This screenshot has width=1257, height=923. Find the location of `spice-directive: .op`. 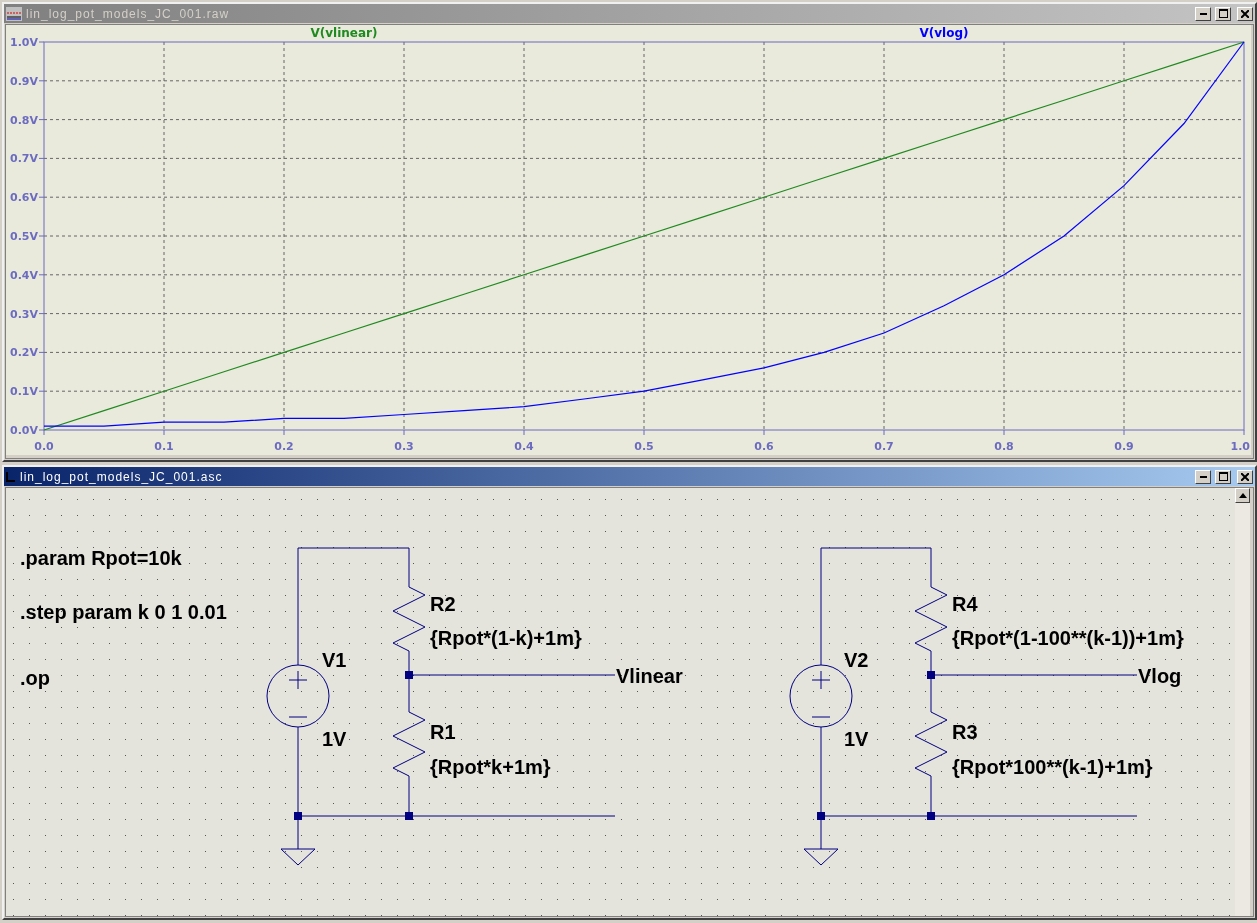

spice-directive: .op is located at coordinates (35, 678).